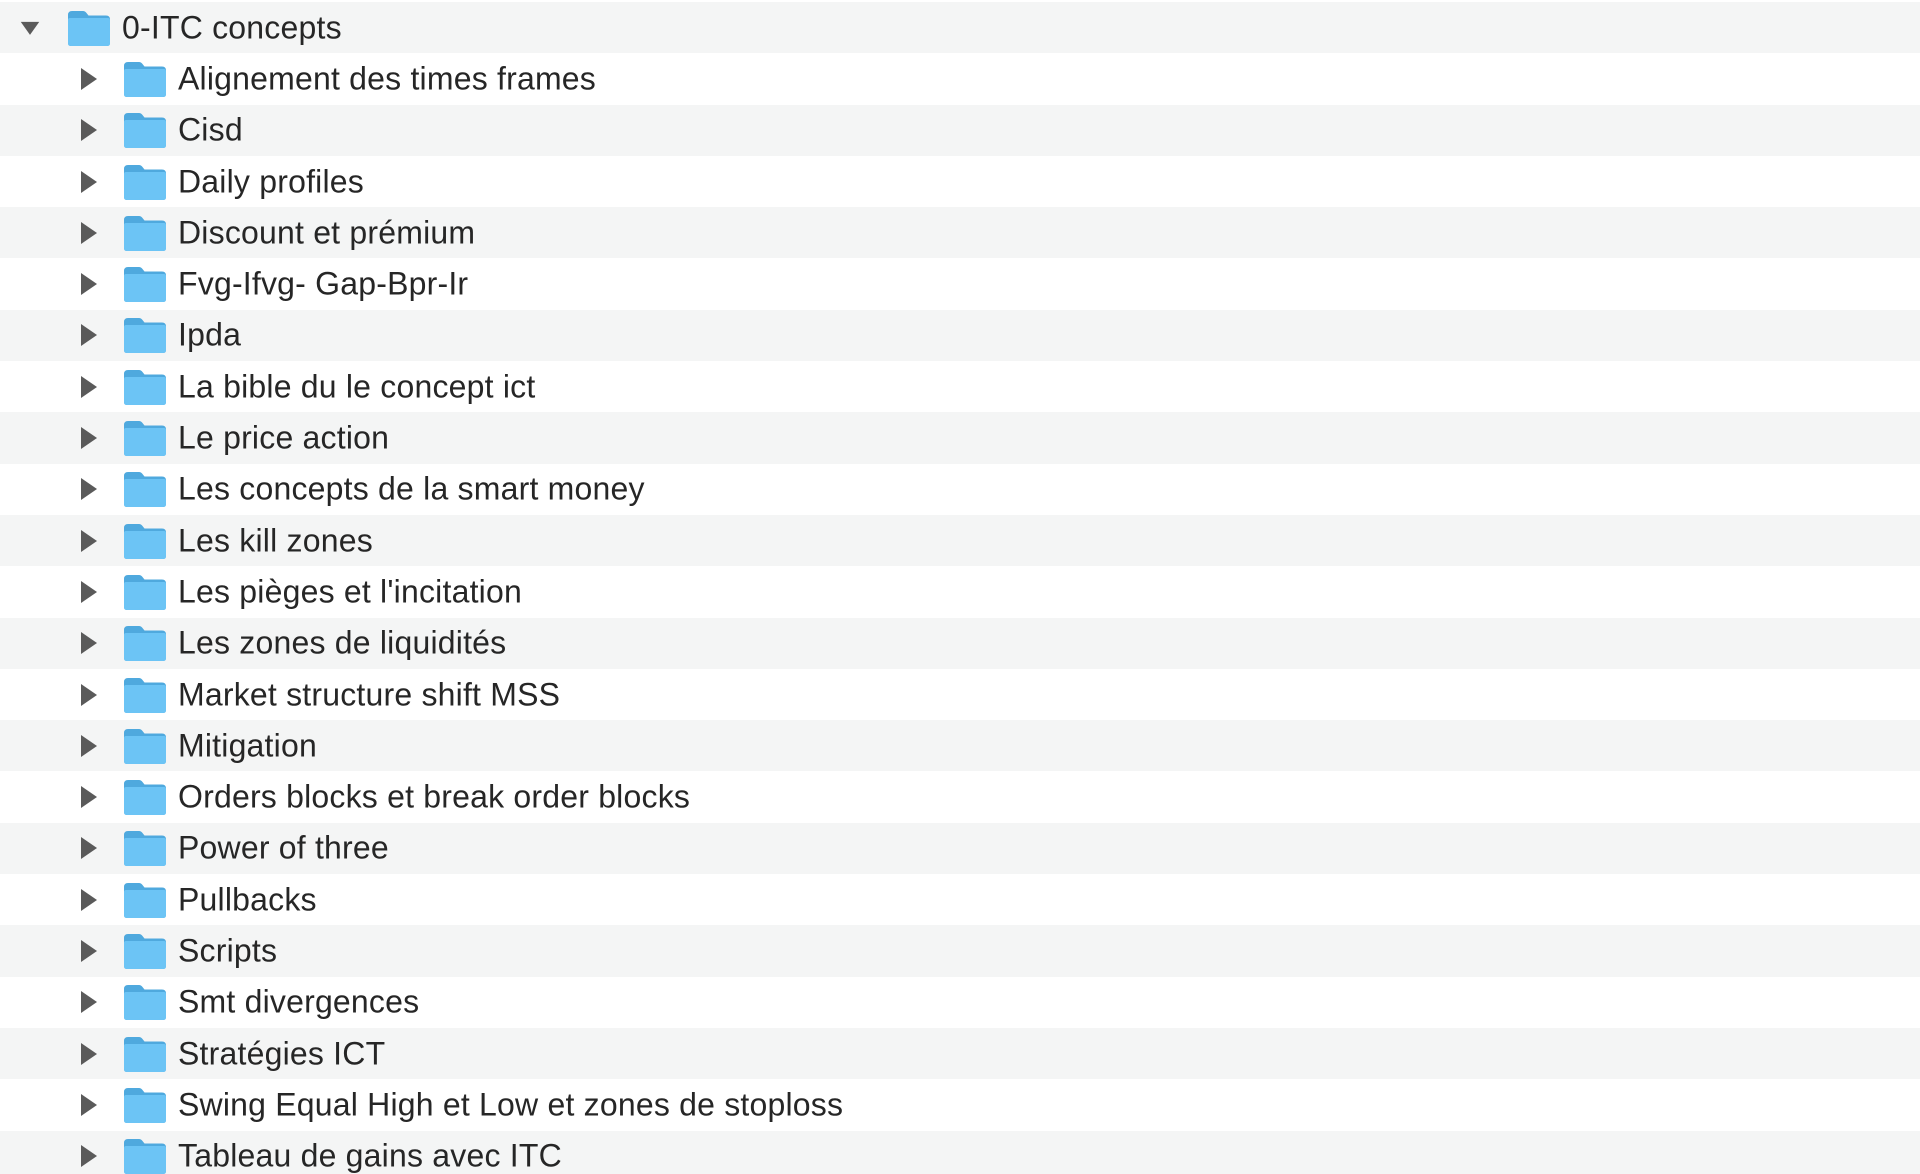 This screenshot has height=1174, width=1920. I want to click on tree-row: Market structure shift MSS, so click(960, 694).